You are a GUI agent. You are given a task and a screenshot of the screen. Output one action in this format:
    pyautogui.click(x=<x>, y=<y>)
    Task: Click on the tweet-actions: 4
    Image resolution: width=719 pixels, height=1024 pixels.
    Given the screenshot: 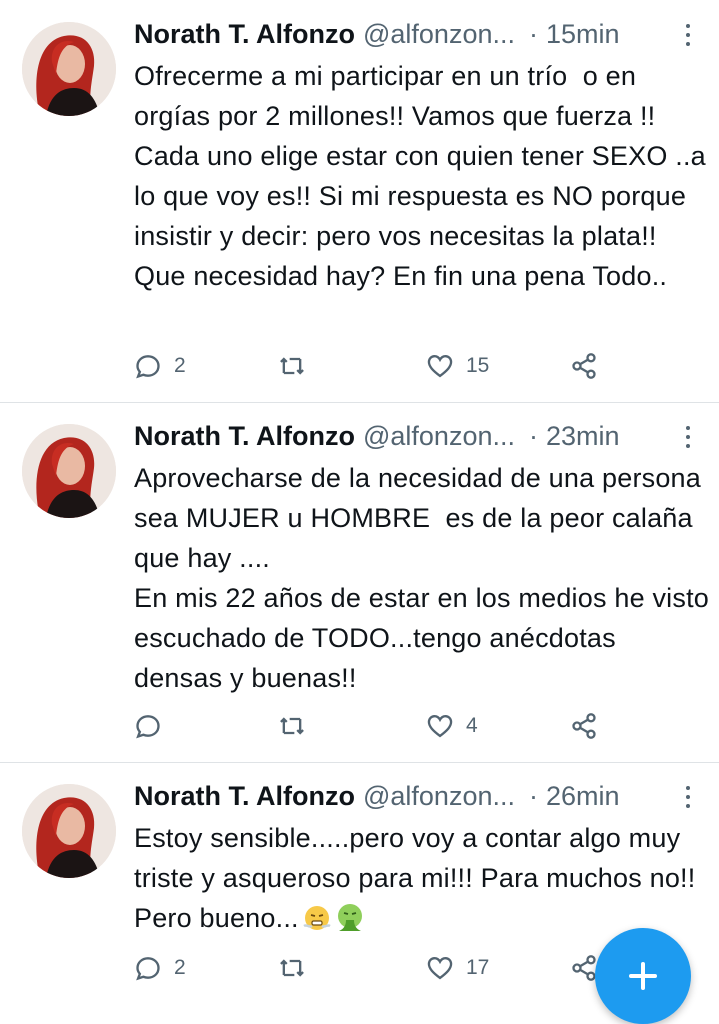 What is the action you would take?
    pyautogui.click(x=374, y=726)
    